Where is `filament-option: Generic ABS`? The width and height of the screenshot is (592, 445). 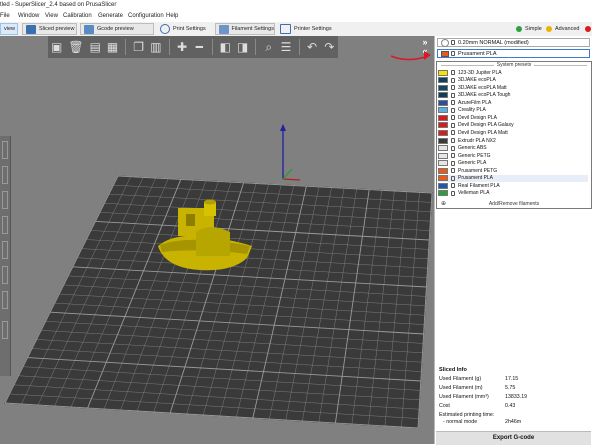 filament-option: Generic ABS is located at coordinates (513, 148).